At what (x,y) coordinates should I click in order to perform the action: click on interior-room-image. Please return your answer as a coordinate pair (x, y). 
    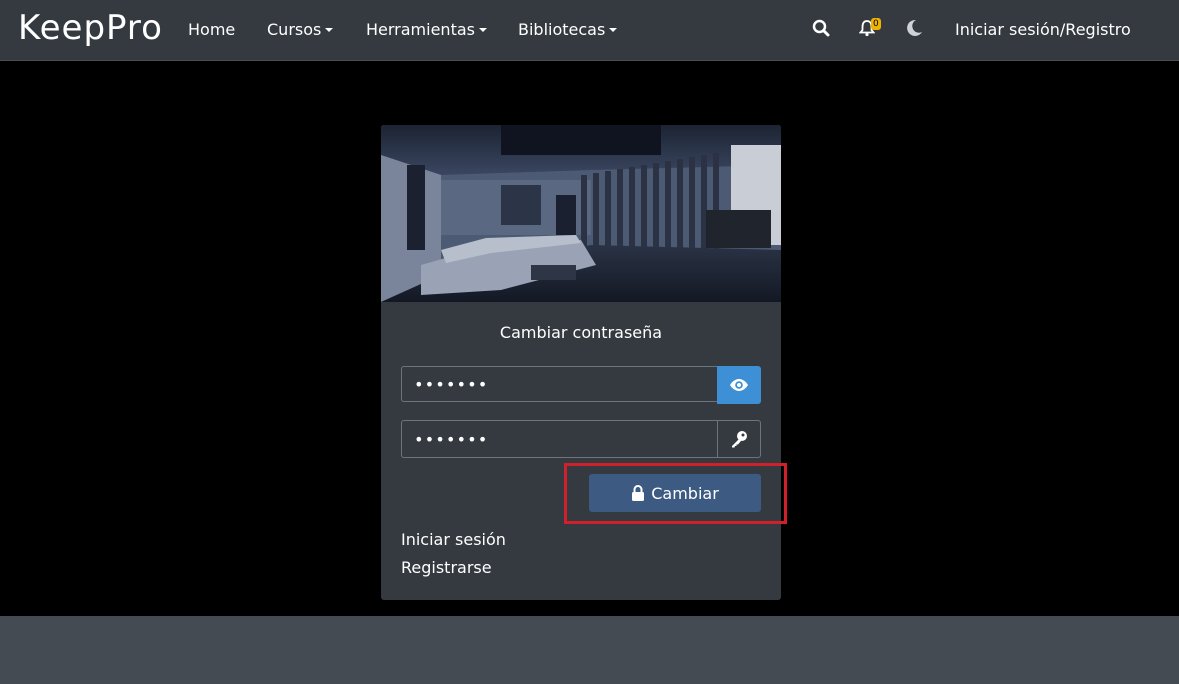
    Looking at the image, I should click on (581, 213).